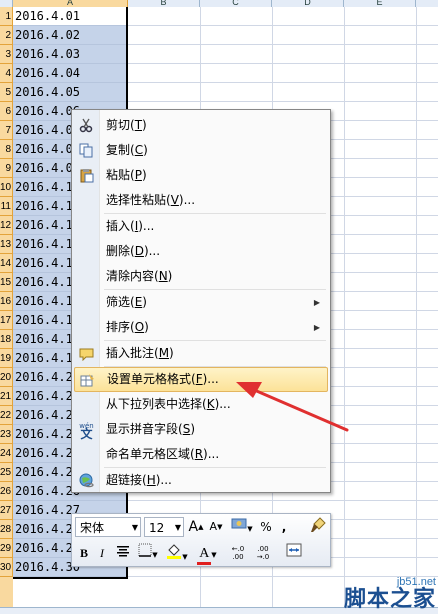  What do you see at coordinates (6, 377) in the screenshot?
I see `row-header: 20` at bounding box center [6, 377].